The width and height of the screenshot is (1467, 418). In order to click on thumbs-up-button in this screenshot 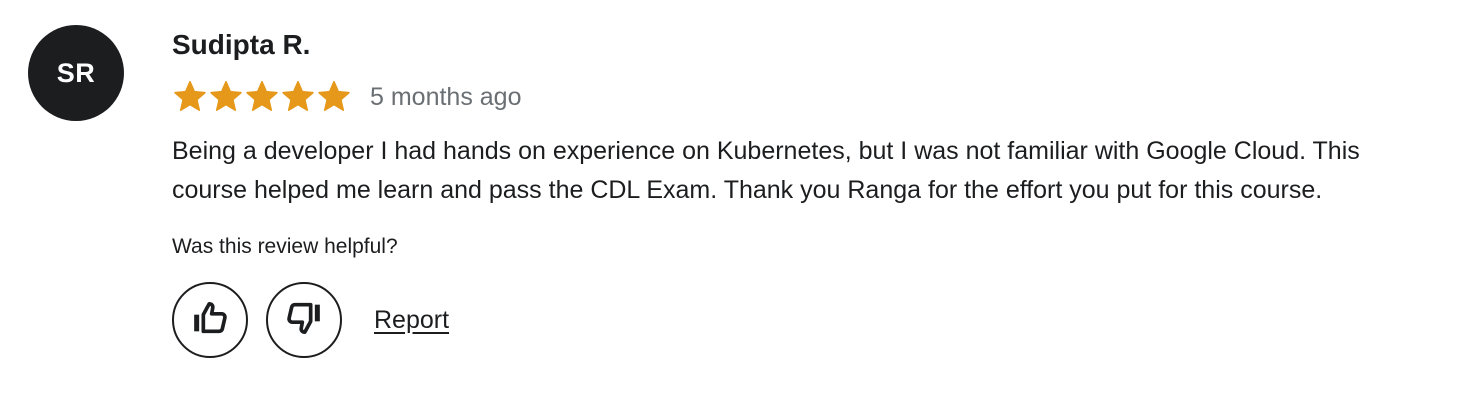, I will do `click(210, 320)`.